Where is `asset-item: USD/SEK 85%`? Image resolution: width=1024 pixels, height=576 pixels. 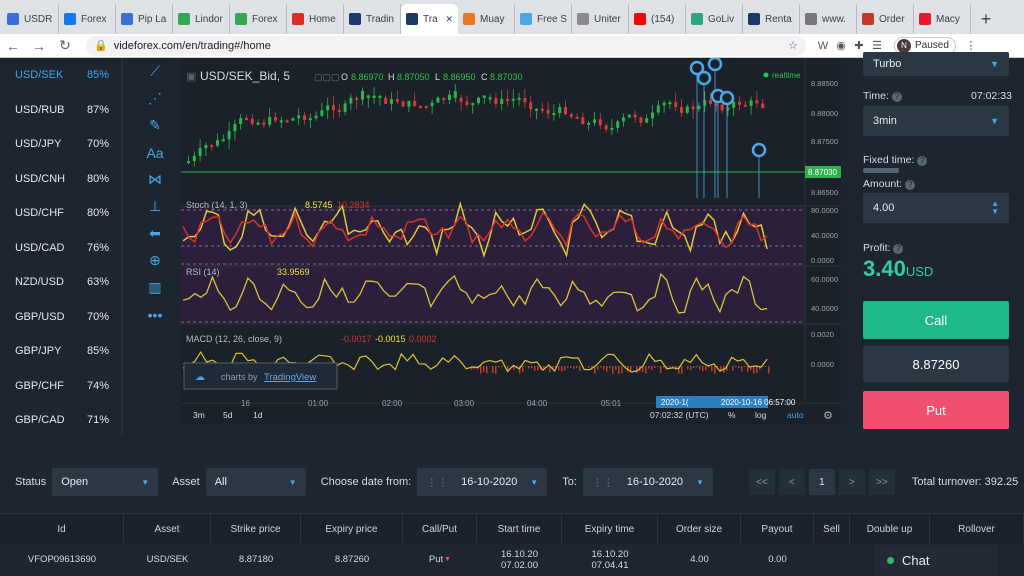 asset-item: USD/SEK 85% is located at coordinates (60, 75).